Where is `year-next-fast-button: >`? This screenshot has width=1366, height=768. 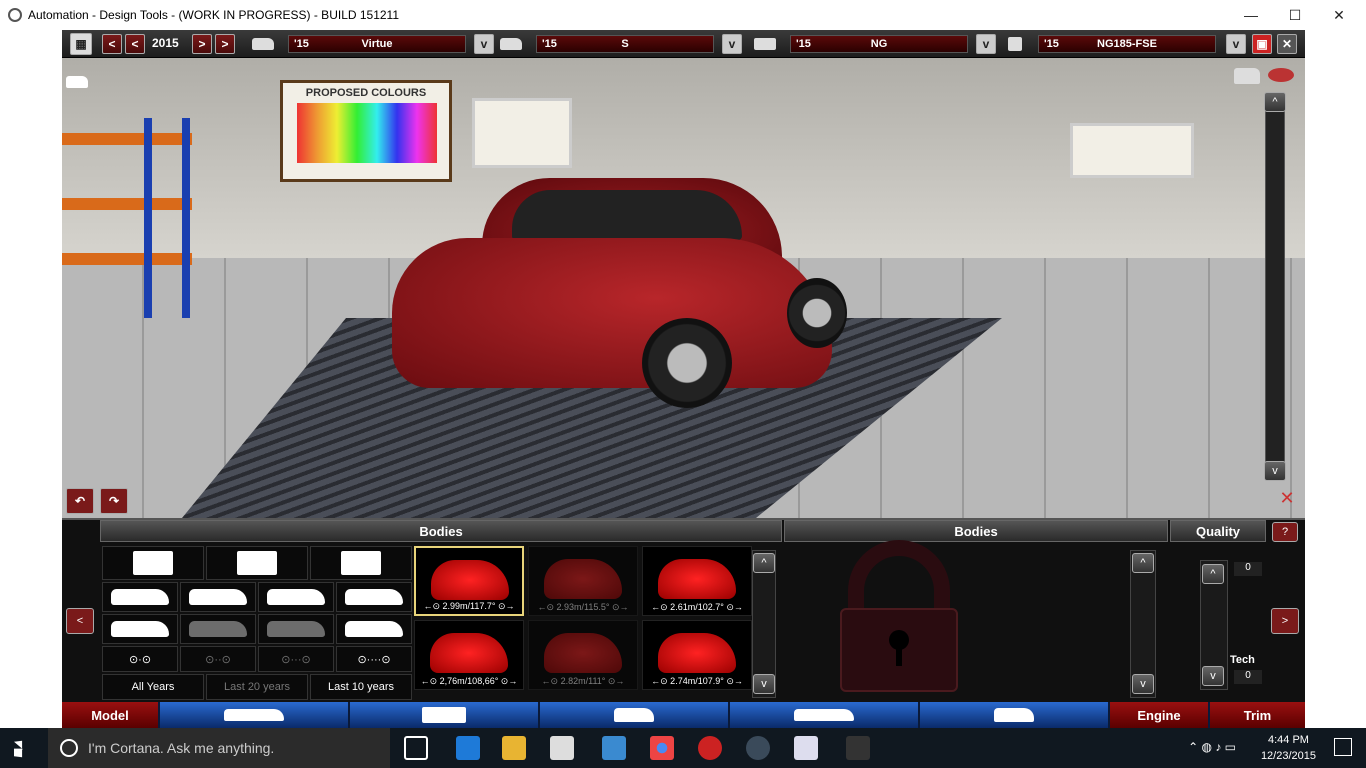 year-next-fast-button: > is located at coordinates (225, 44).